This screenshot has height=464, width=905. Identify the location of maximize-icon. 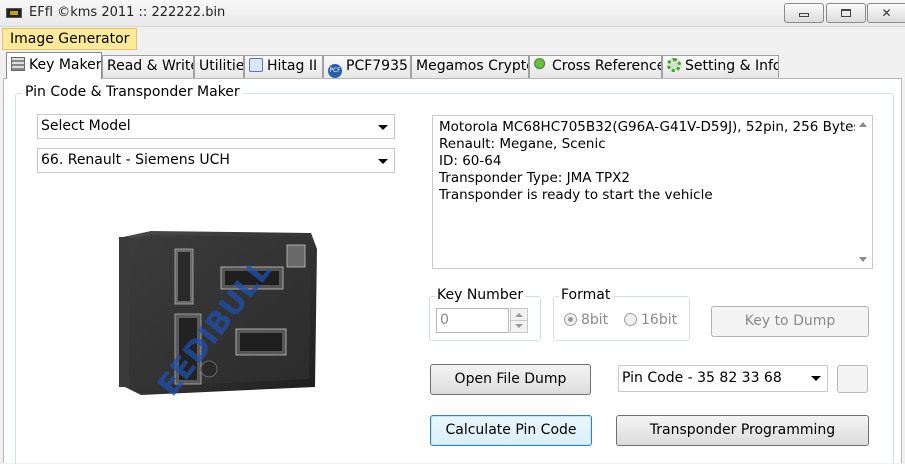
(846, 13).